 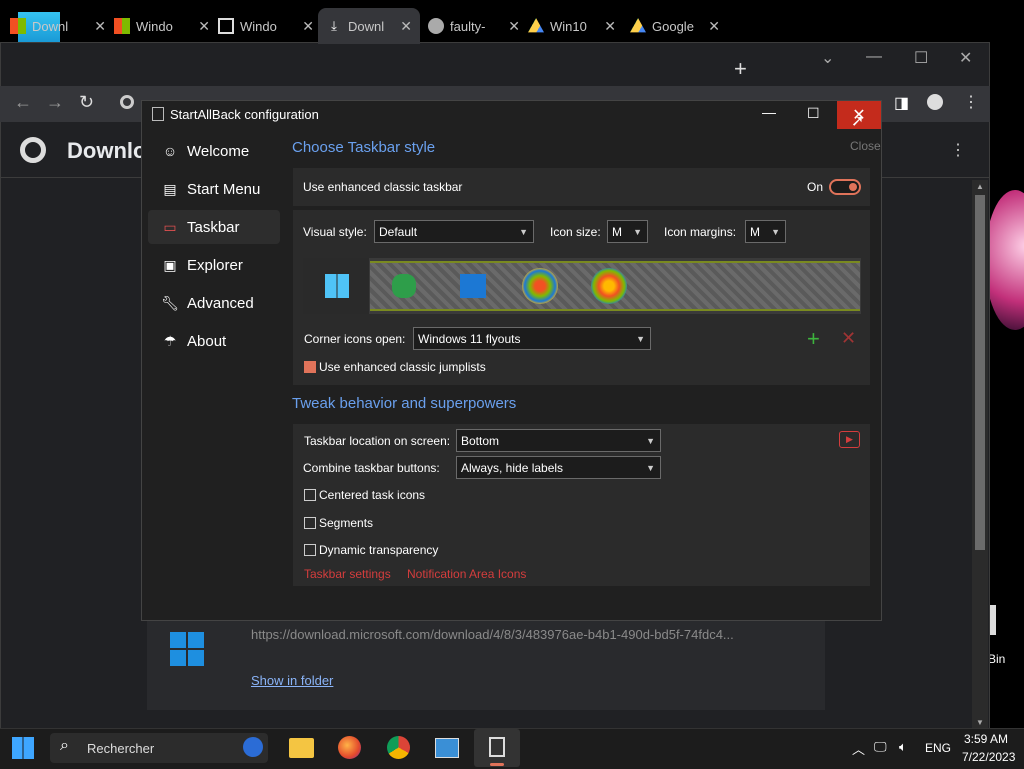 What do you see at coordinates (125, 102) in the screenshot?
I see `address-bar` at bounding box center [125, 102].